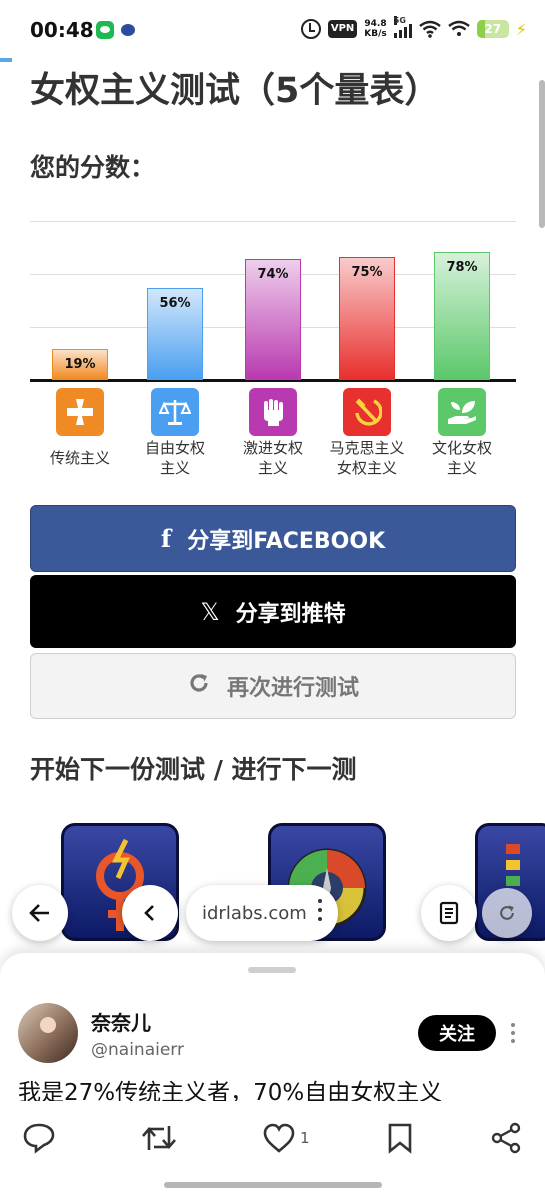 The width and height of the screenshot is (545, 1199). Describe the element at coordinates (461, 448) in the screenshot. I see `category-label-line: 文化女权` at that location.